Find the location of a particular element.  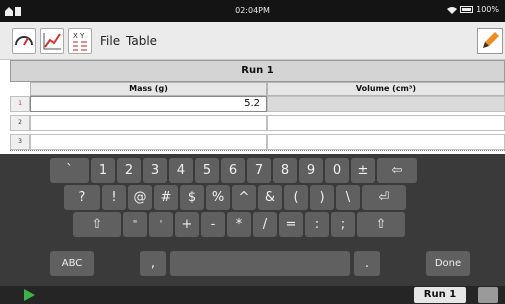

table-icon: X Y is located at coordinates (80, 41).